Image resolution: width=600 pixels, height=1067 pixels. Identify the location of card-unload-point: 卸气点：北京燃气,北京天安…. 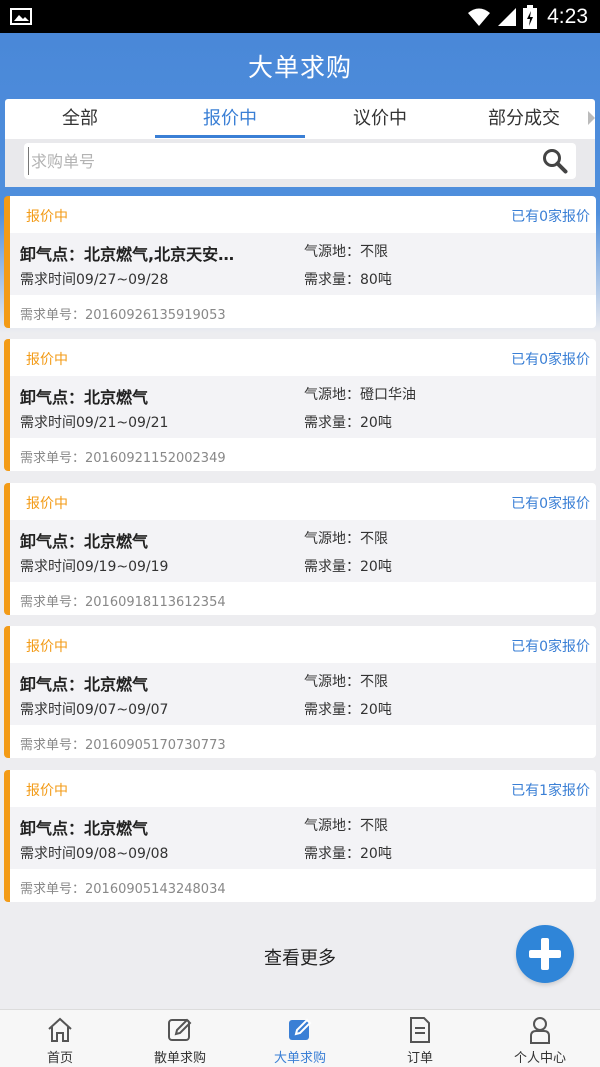
(127, 254).